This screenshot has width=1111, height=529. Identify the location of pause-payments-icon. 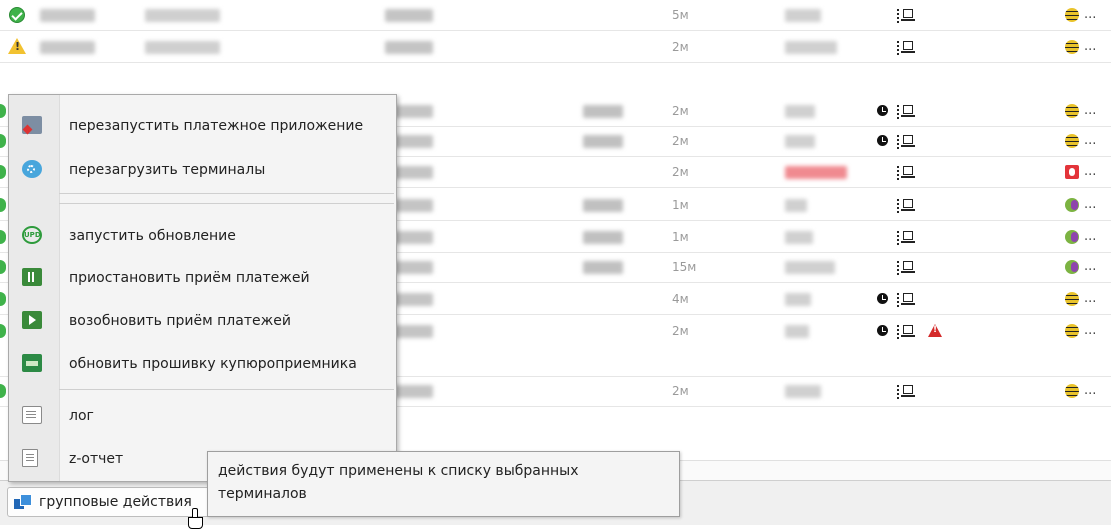
(32, 277).